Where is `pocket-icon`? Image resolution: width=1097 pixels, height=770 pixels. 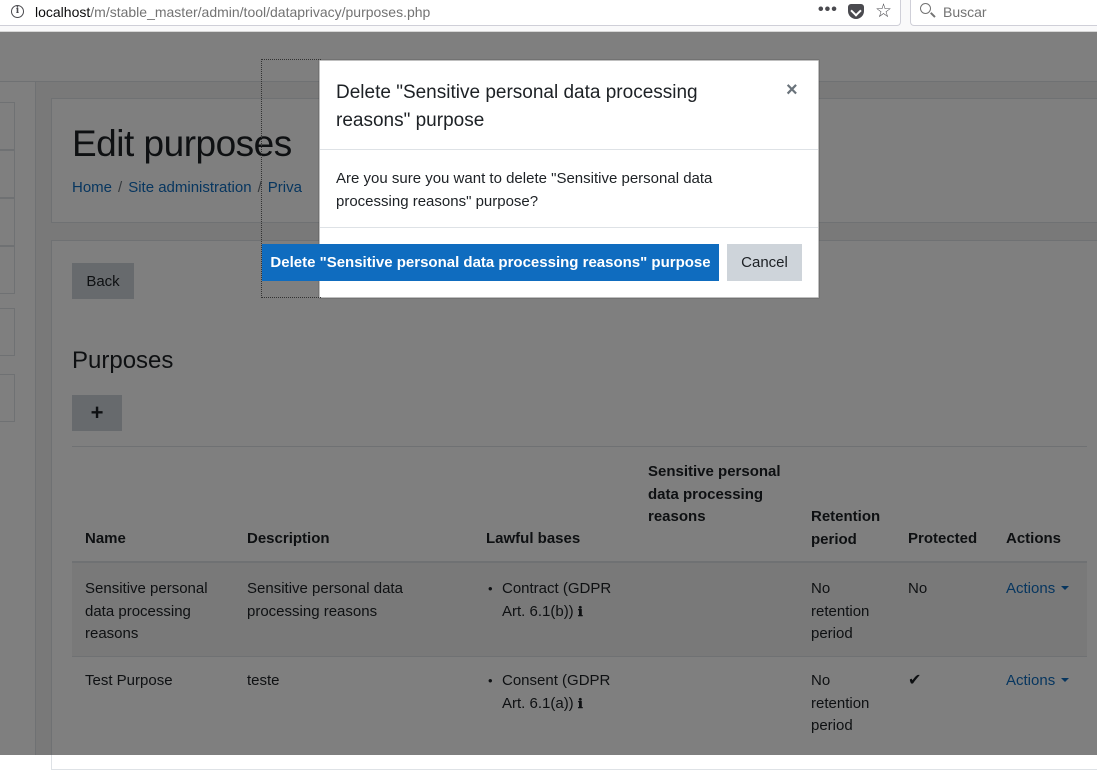 pocket-icon is located at coordinates (856, 11).